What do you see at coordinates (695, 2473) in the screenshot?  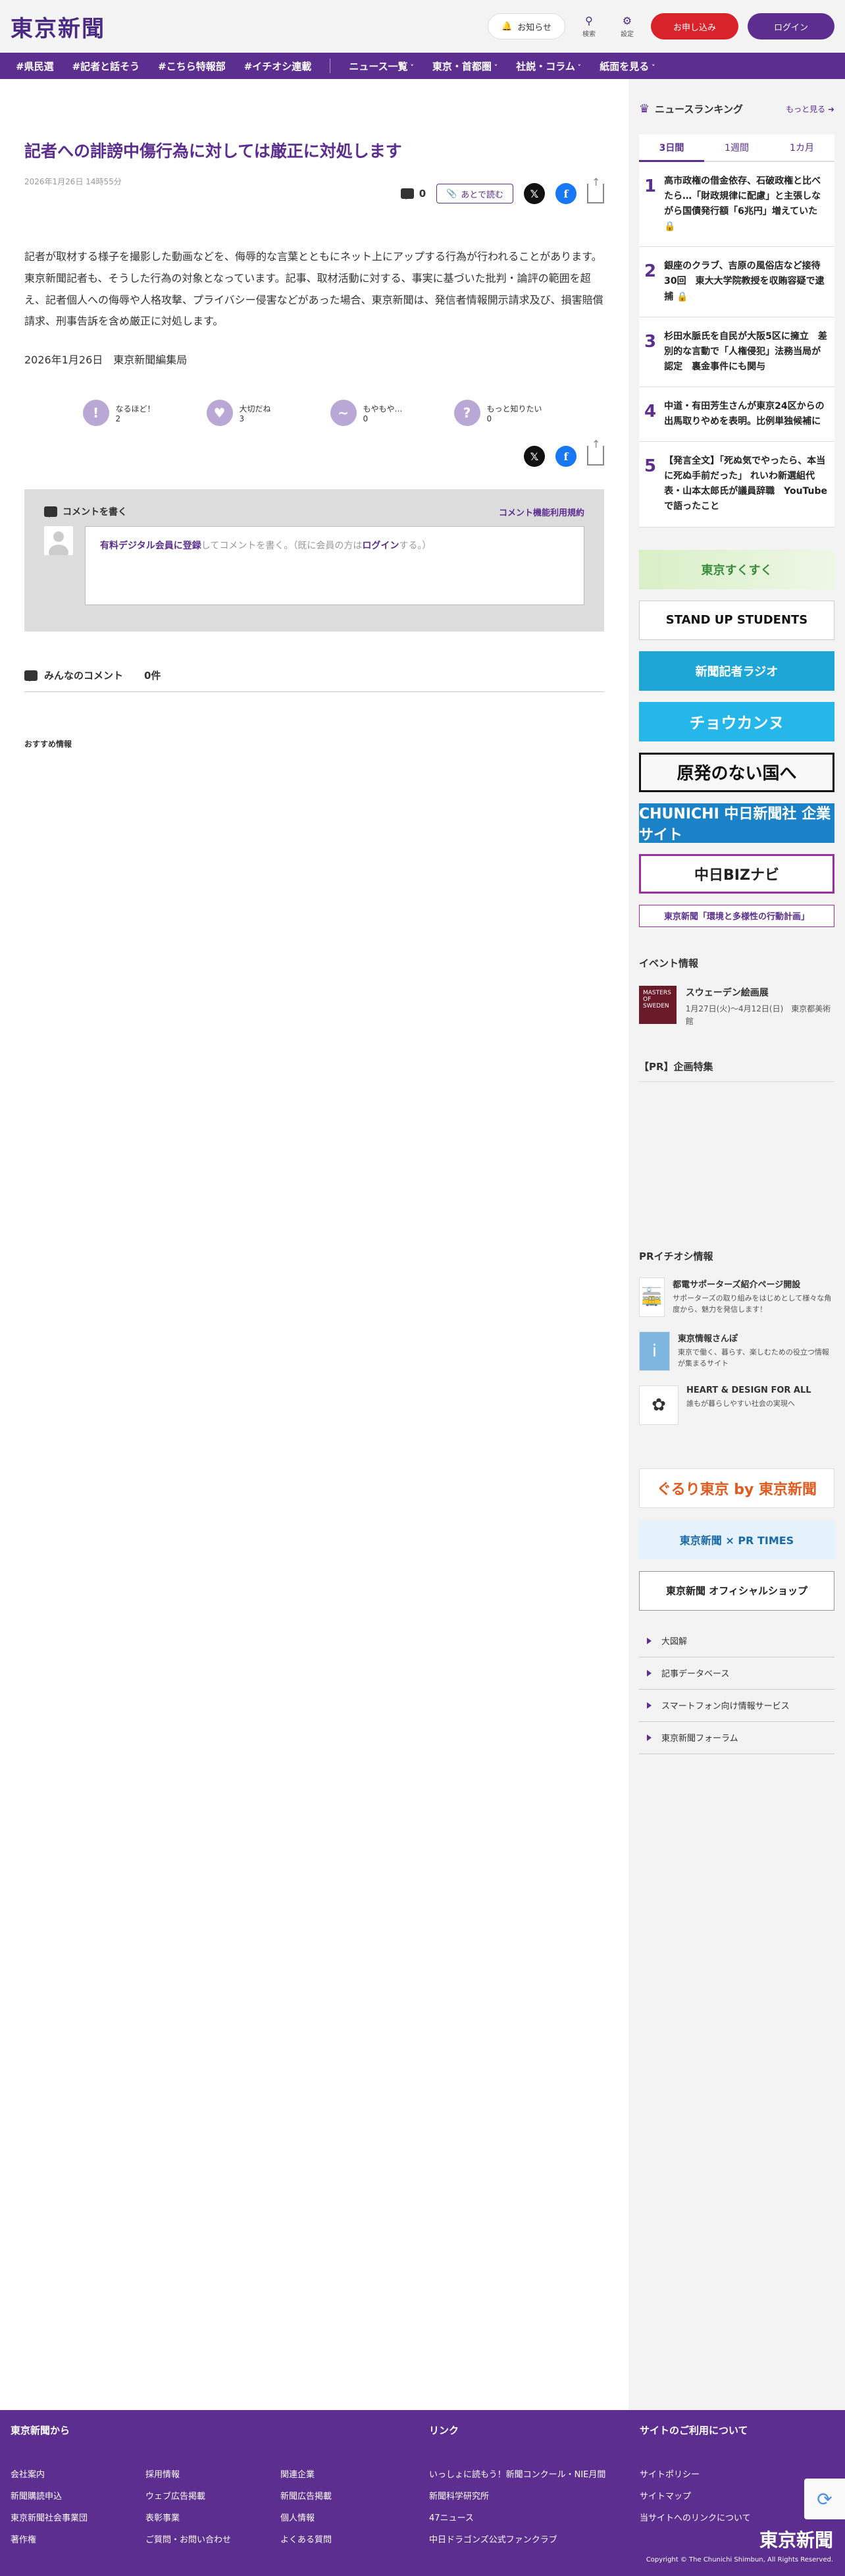 I see `footer-link: サイトポリシー` at bounding box center [695, 2473].